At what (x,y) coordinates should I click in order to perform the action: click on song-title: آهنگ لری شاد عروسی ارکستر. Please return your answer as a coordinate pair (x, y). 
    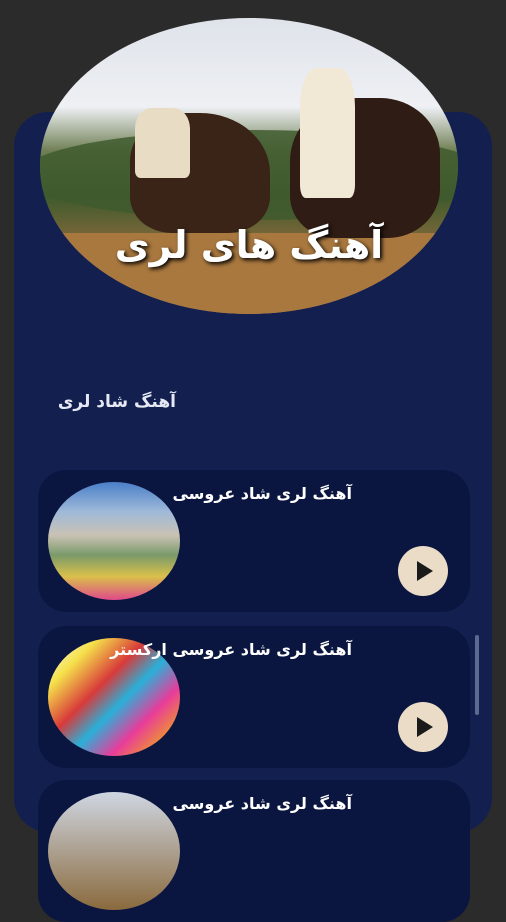
    Looking at the image, I should click on (231, 649).